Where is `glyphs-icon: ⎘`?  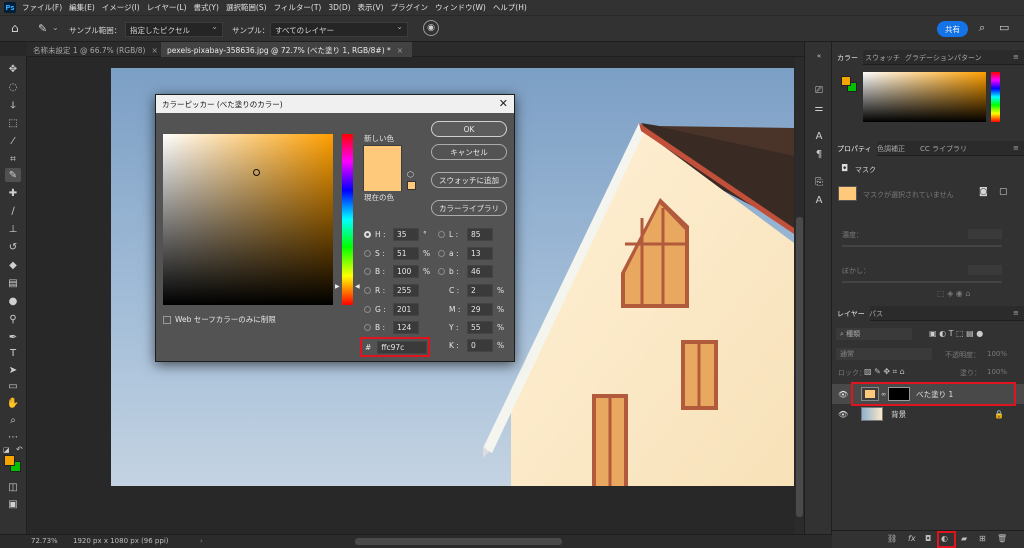 glyphs-icon: ⎘ is located at coordinates (819, 182).